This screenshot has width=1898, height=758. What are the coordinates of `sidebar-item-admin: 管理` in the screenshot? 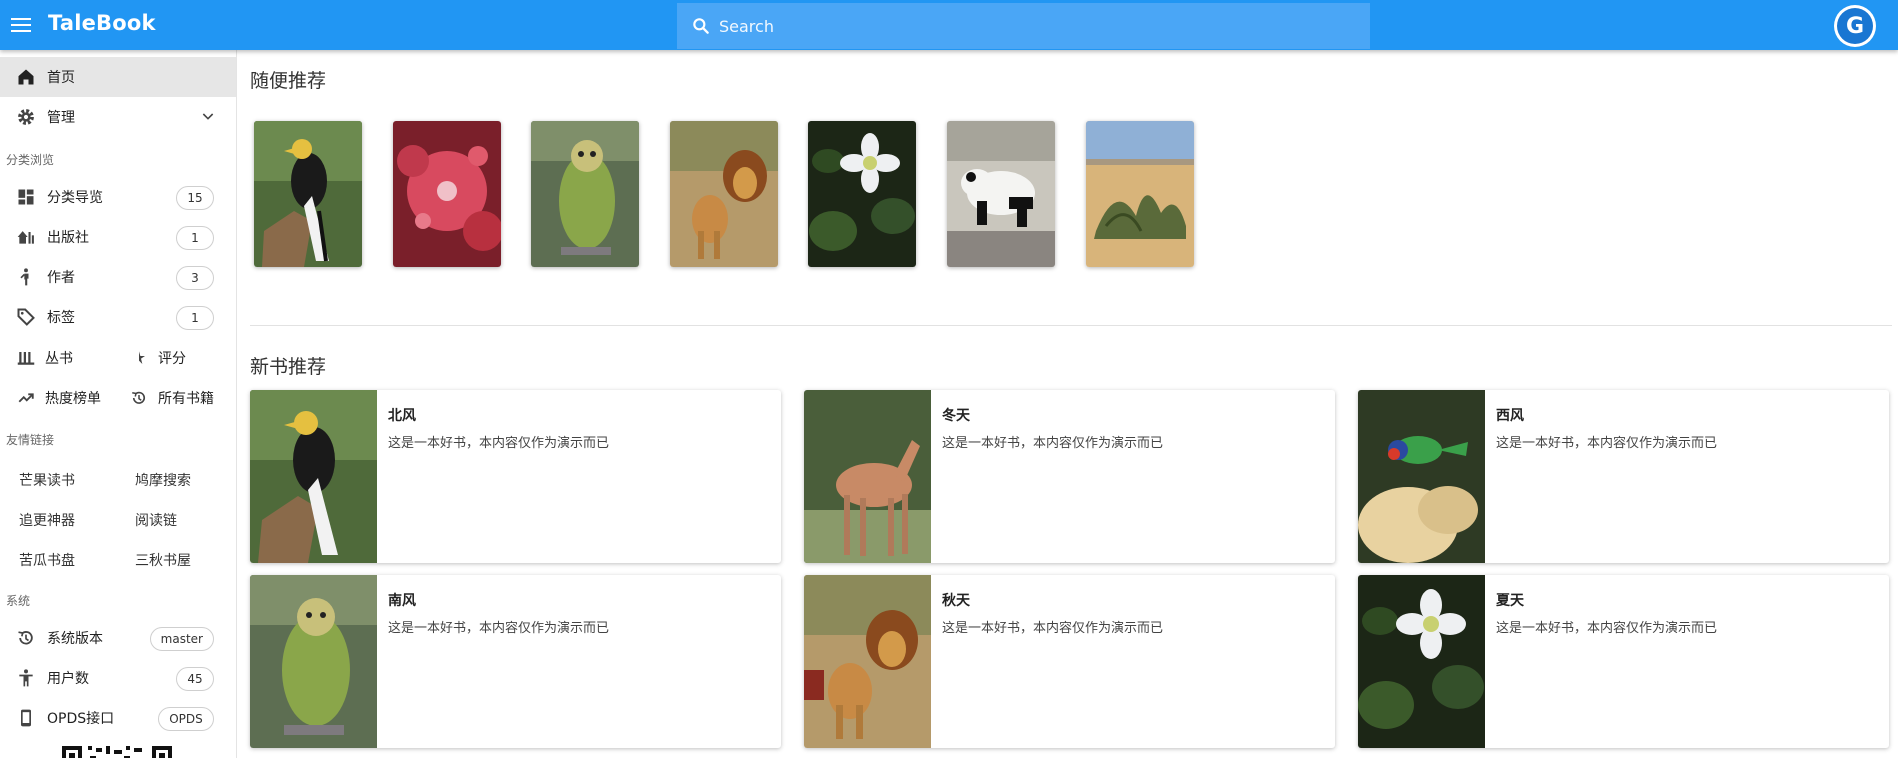 It's located at (118, 117).